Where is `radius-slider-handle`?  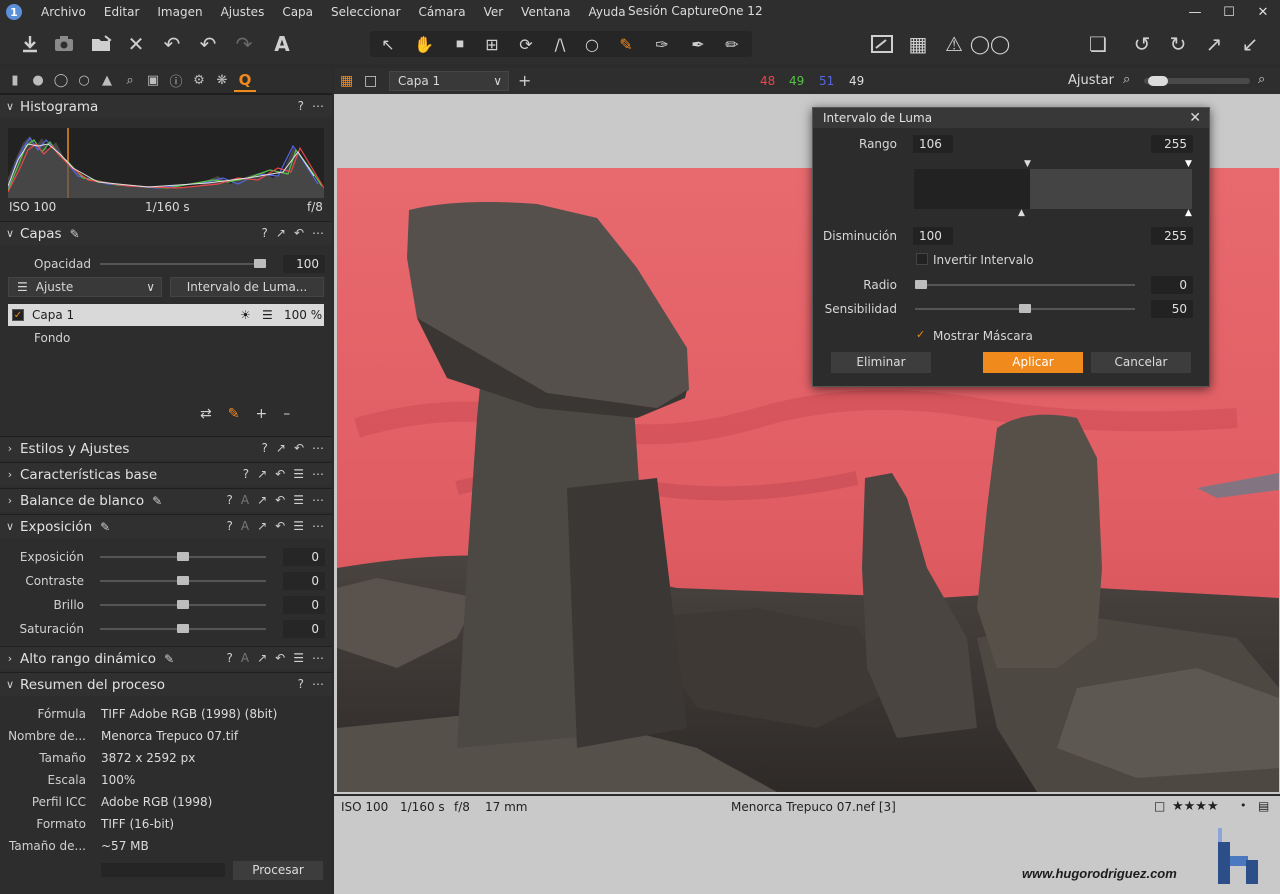
radius-slider-handle is located at coordinates (921, 284).